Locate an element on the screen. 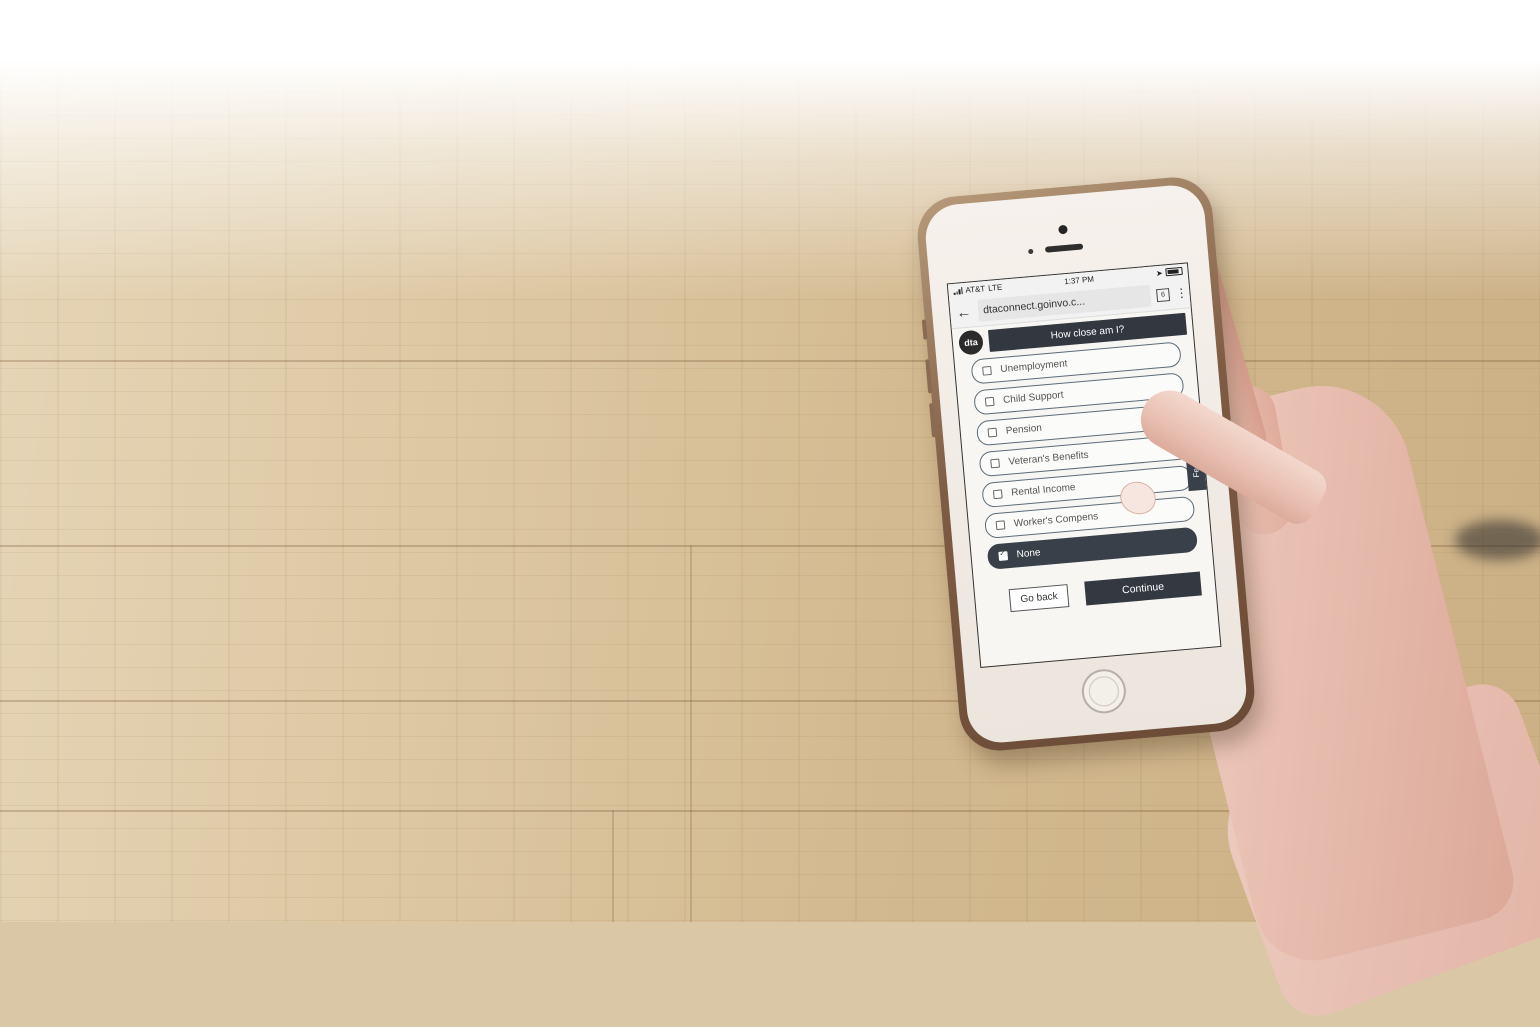 This screenshot has width=1540, height=1027. front-camera is located at coordinates (1063, 229).